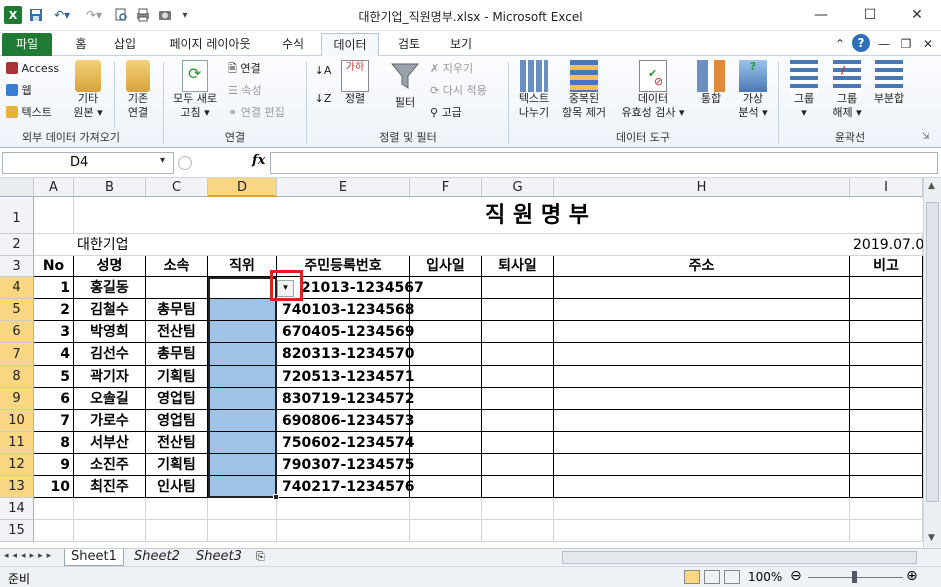  I want to click on fill-handle, so click(276, 497).